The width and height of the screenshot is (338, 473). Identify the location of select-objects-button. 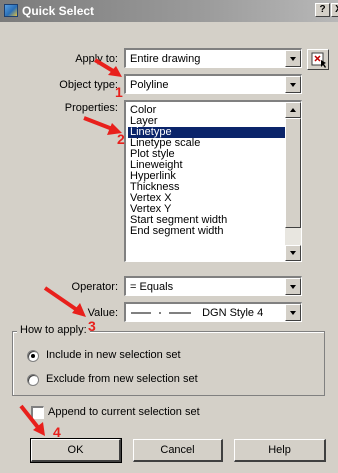
(318, 59).